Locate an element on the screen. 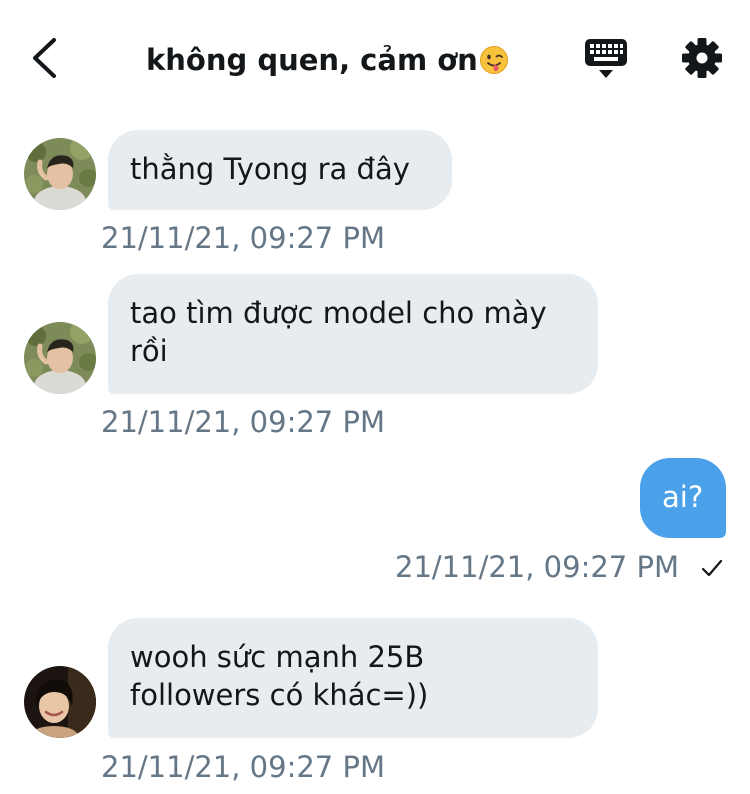 The height and width of the screenshot is (794, 750). conversation-title: không quen, cảm ơn is located at coordinates (327, 60).